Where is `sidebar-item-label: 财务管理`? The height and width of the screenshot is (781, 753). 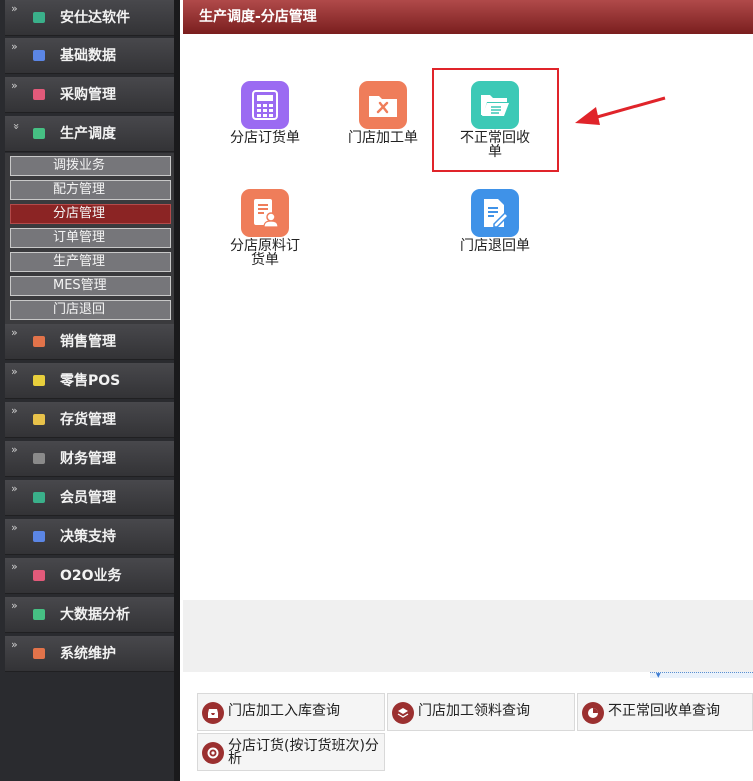
sidebar-item-label: 财务管理 is located at coordinates (88, 459).